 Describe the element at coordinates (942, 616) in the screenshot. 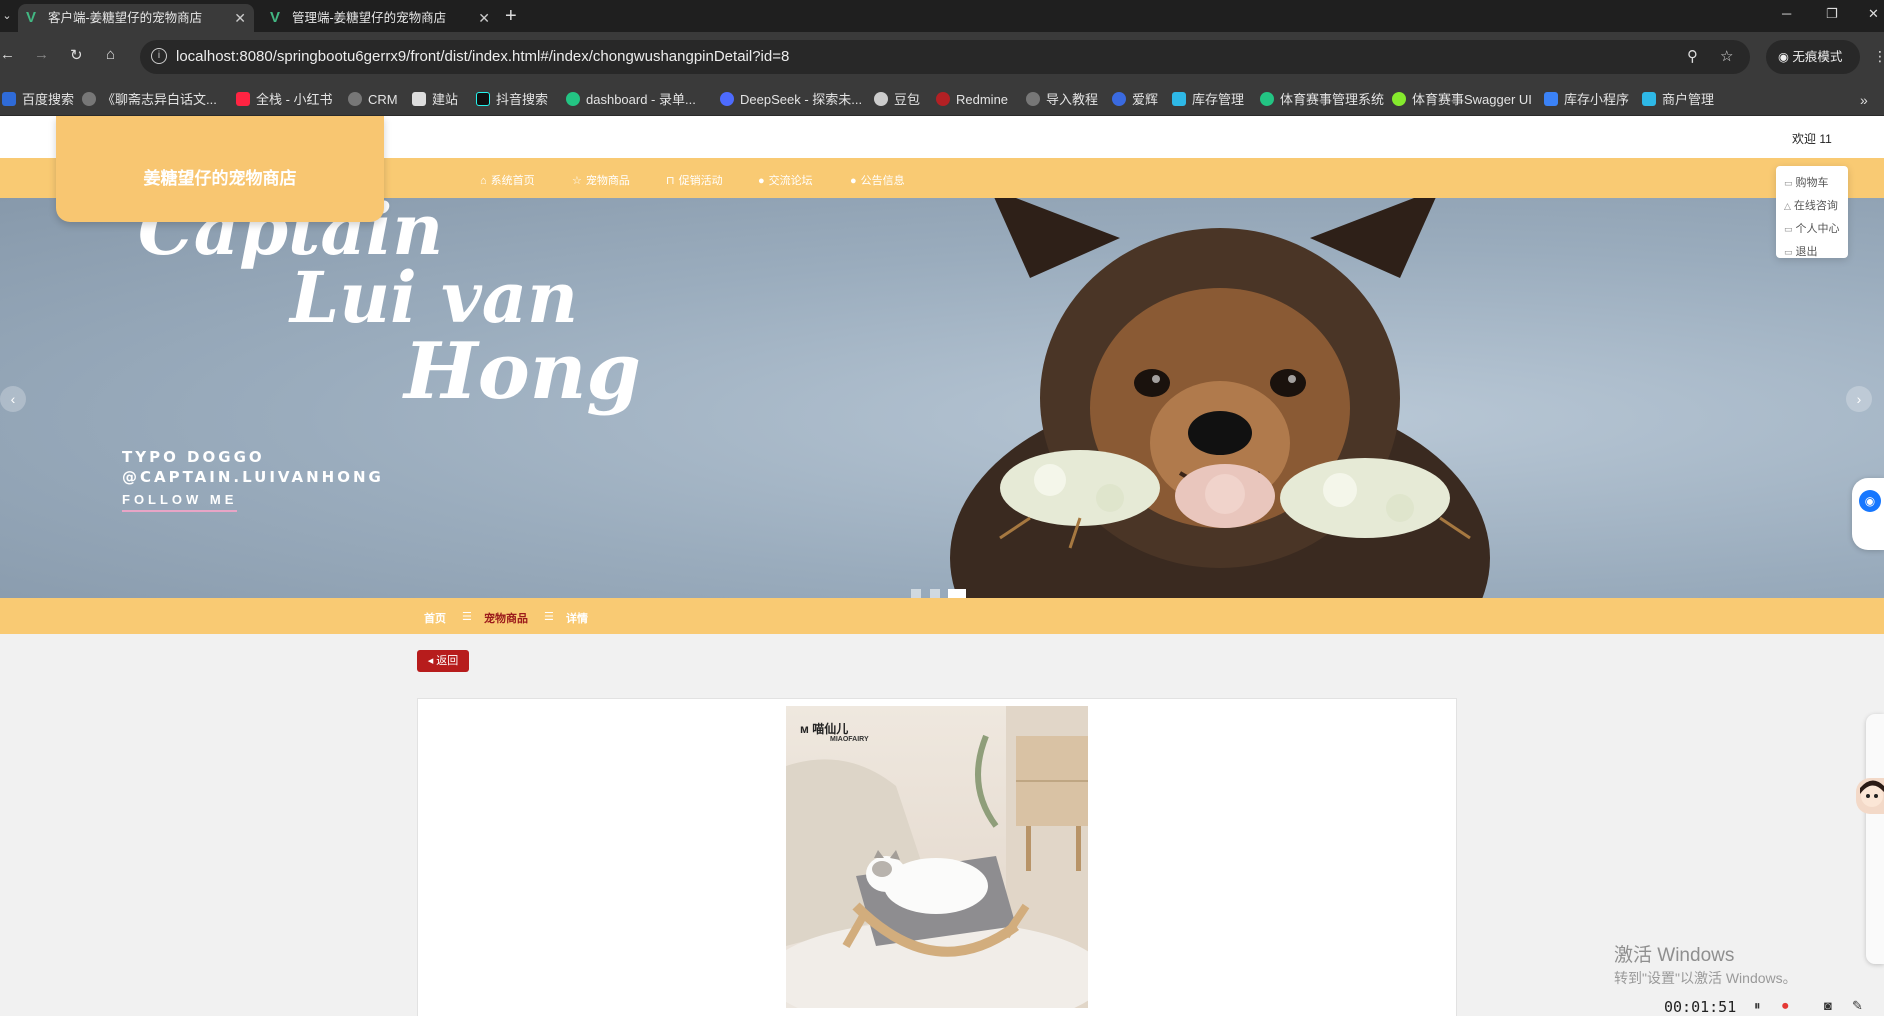

I see `breadcrumb: 首页 ☰ 宠物商品 ☰ 详情` at that location.